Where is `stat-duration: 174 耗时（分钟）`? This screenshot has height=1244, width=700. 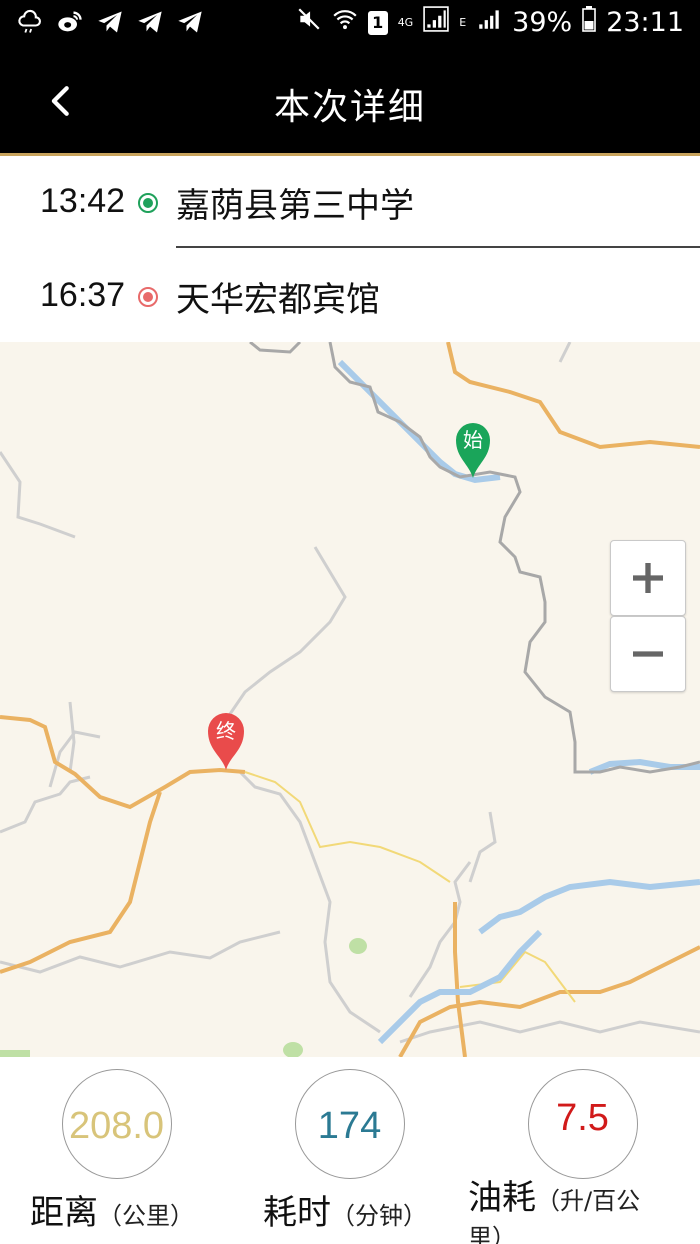
stat-duration: 174 耗时（分钟） is located at coordinates (349, 1150).